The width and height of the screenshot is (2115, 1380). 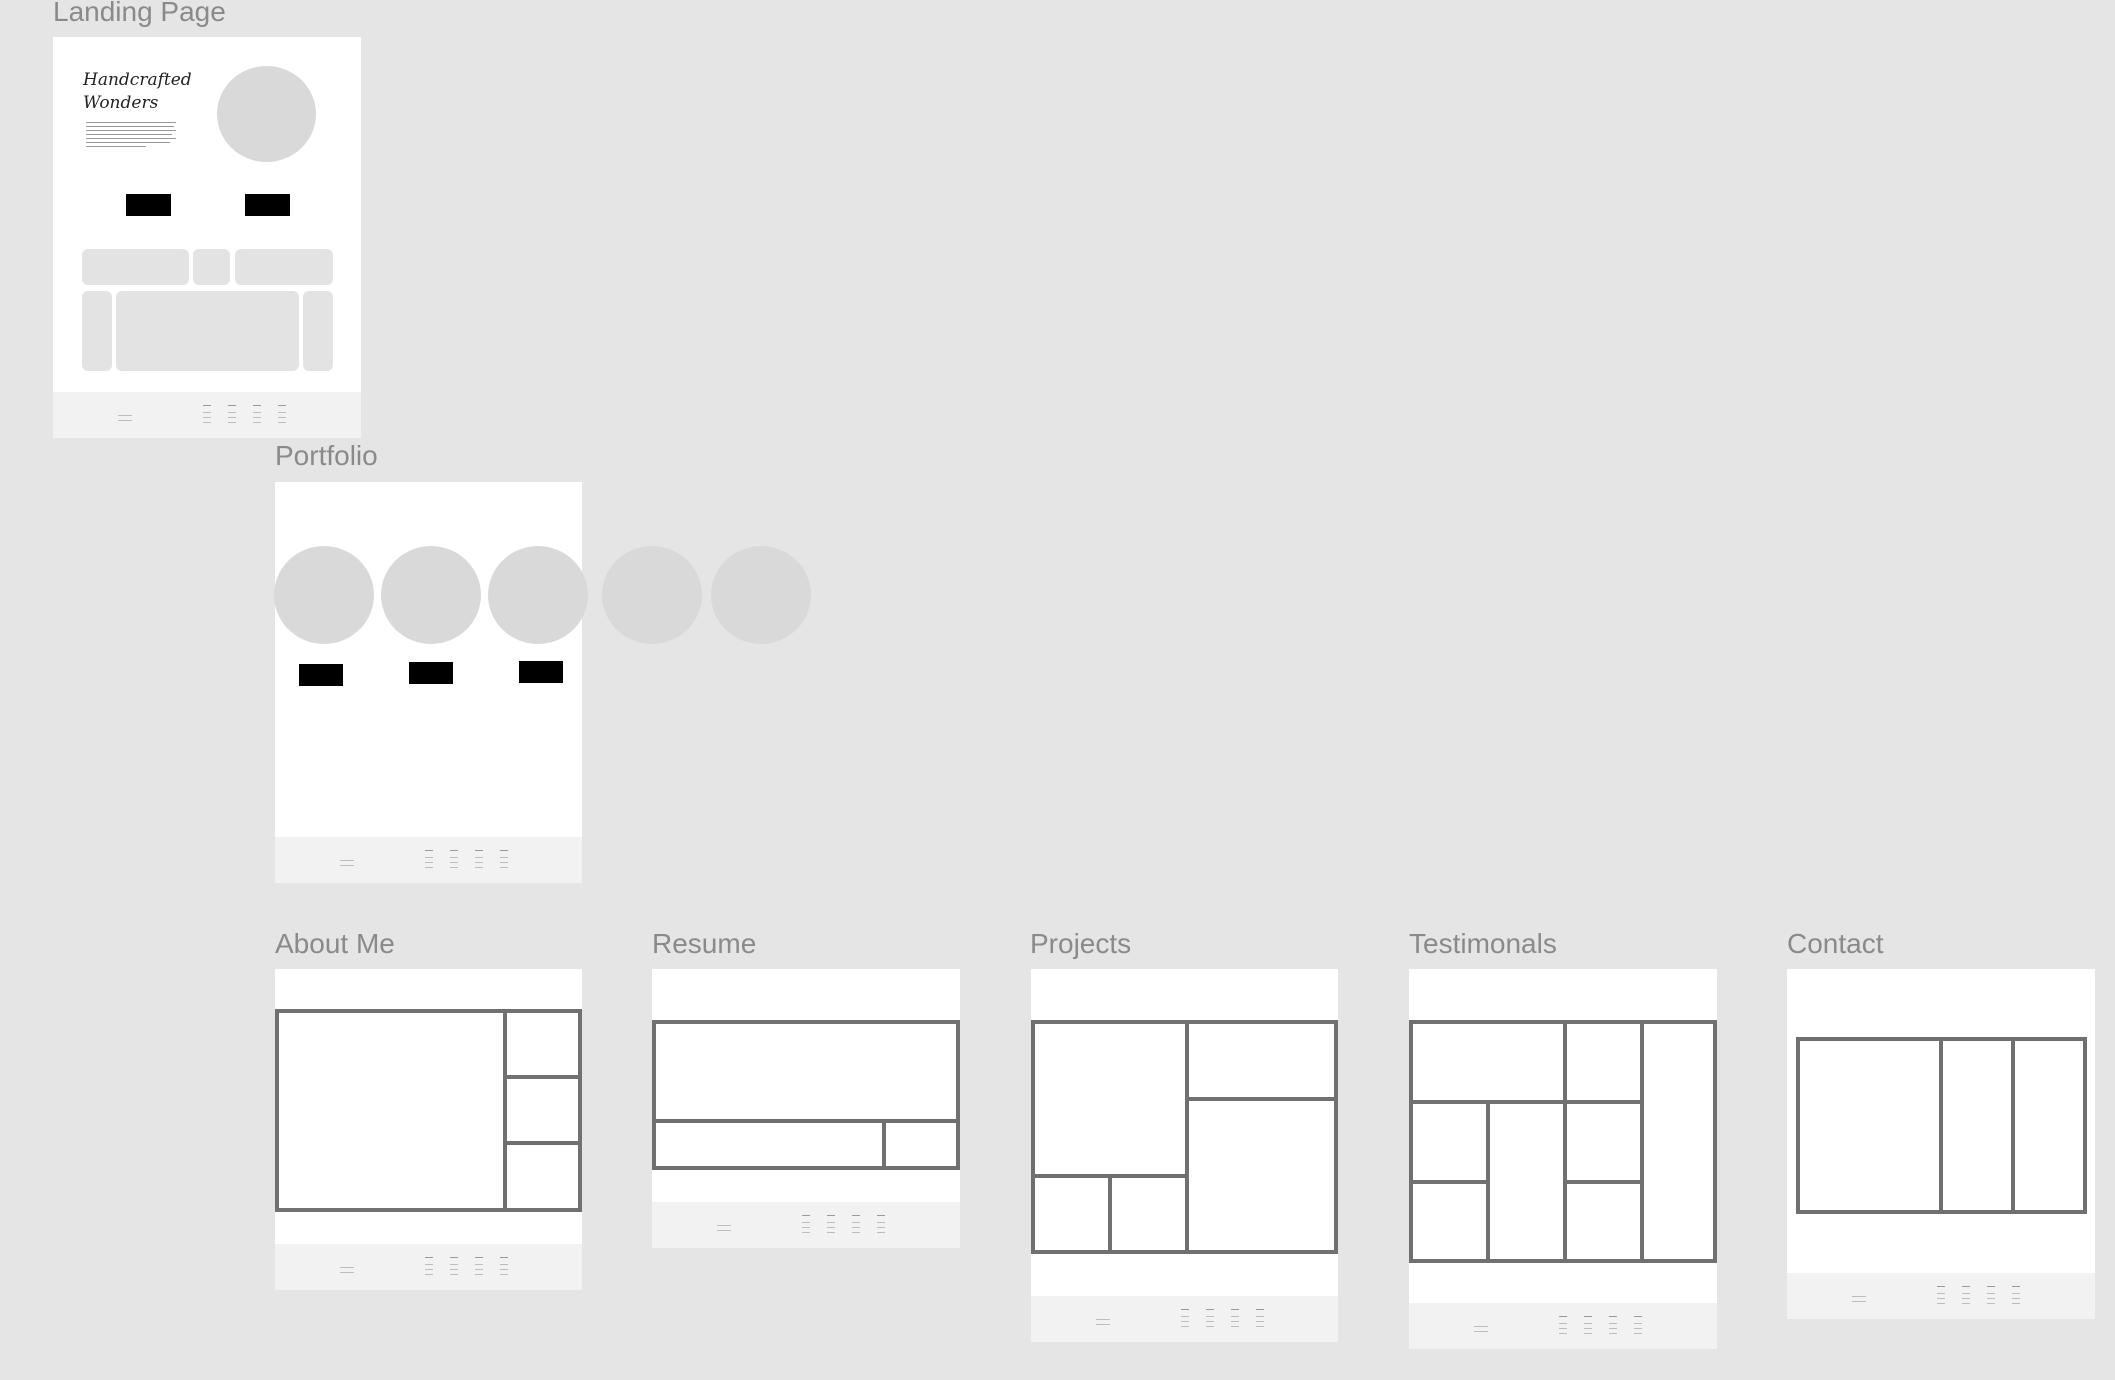 What do you see at coordinates (137, 92) in the screenshot?
I see `hero-title: Handcrafted Wonders` at bounding box center [137, 92].